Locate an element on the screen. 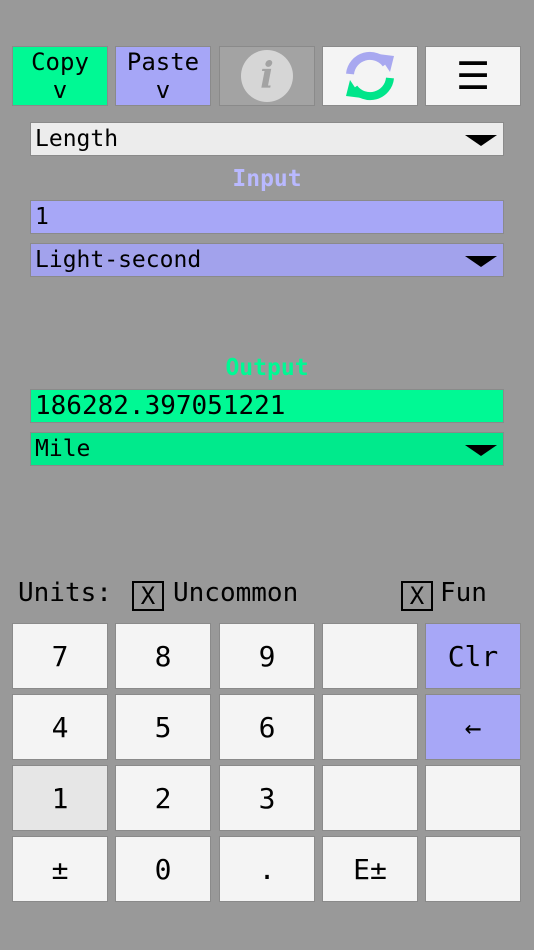 This screenshot has width=534, height=950. output-unit-value: Mile is located at coordinates (63, 449).